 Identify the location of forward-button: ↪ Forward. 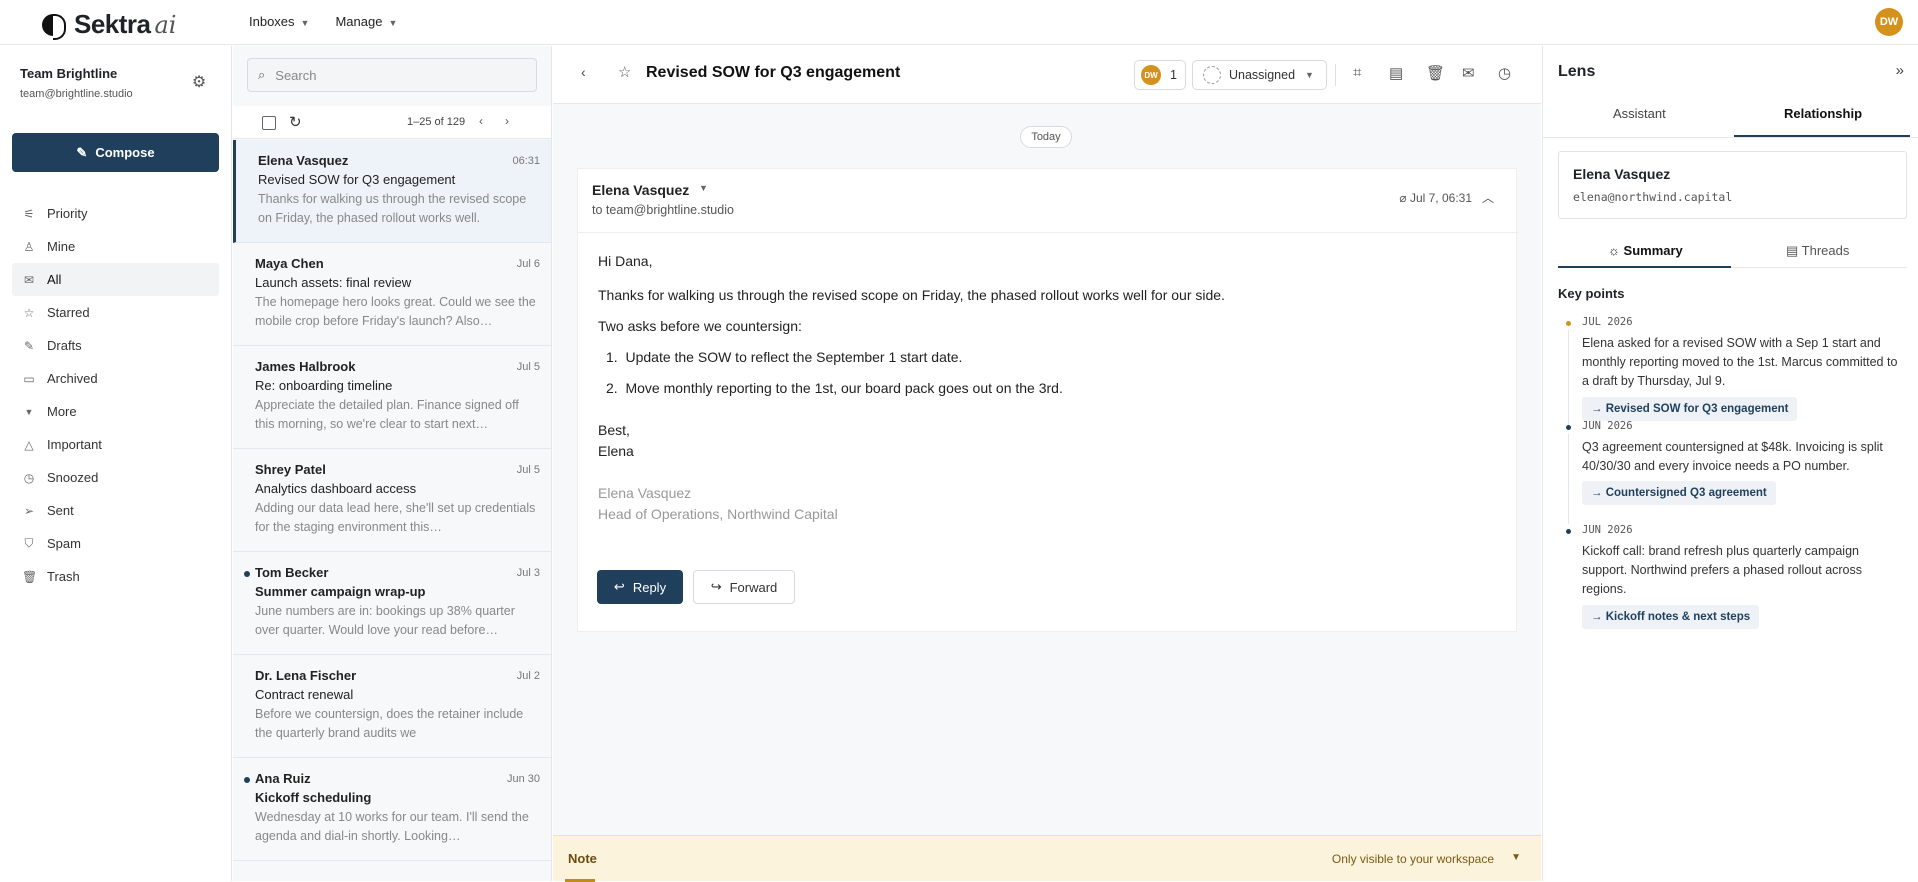
(744, 587).